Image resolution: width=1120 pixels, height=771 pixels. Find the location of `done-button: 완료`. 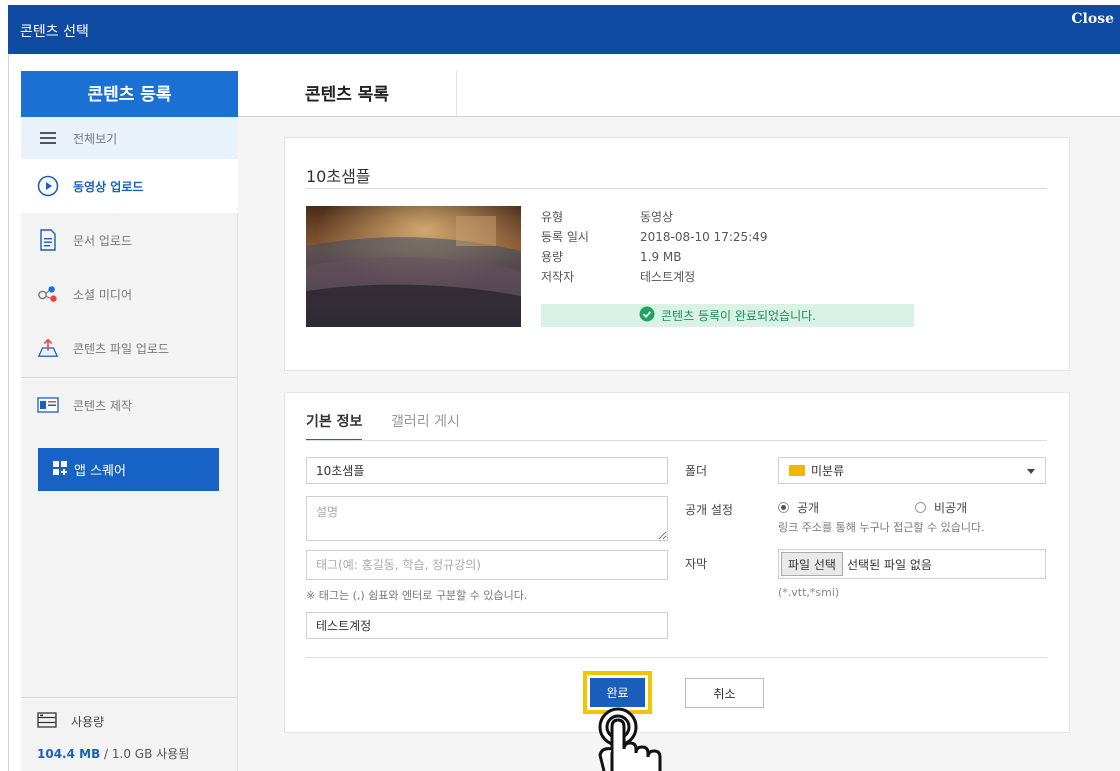

done-button: 완료 is located at coordinates (617, 692).